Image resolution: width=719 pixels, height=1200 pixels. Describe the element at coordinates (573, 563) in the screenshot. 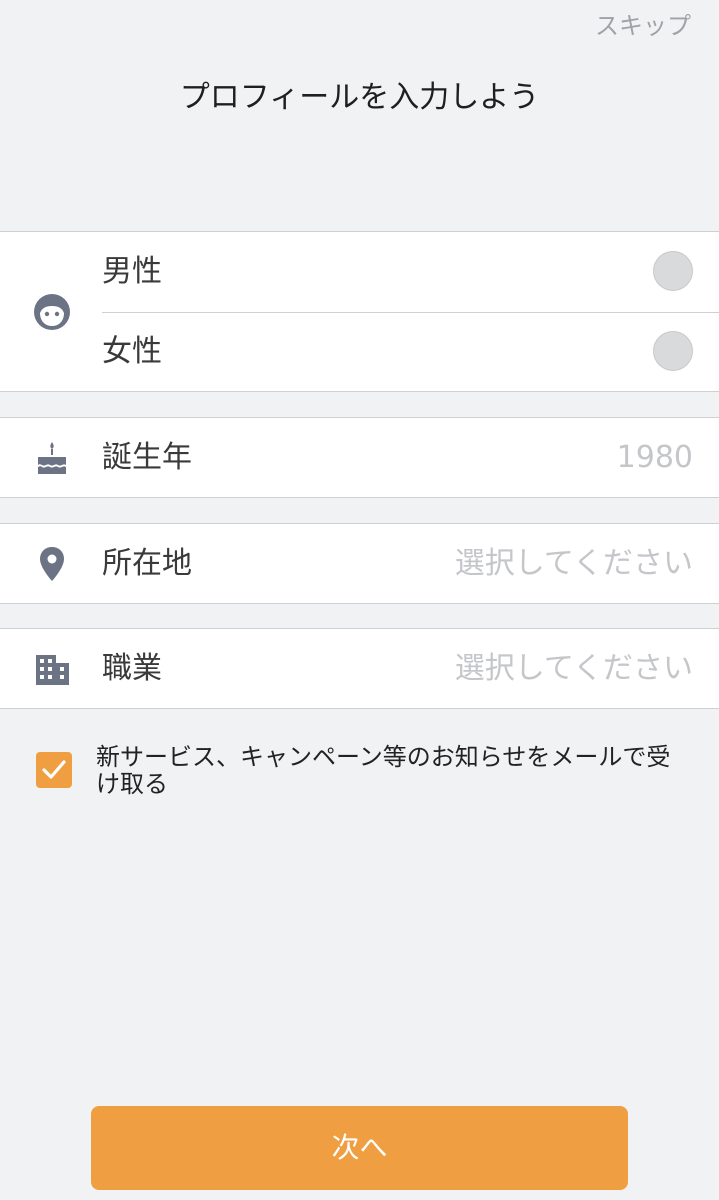

I see `location-placeholder: 選択してください` at that location.